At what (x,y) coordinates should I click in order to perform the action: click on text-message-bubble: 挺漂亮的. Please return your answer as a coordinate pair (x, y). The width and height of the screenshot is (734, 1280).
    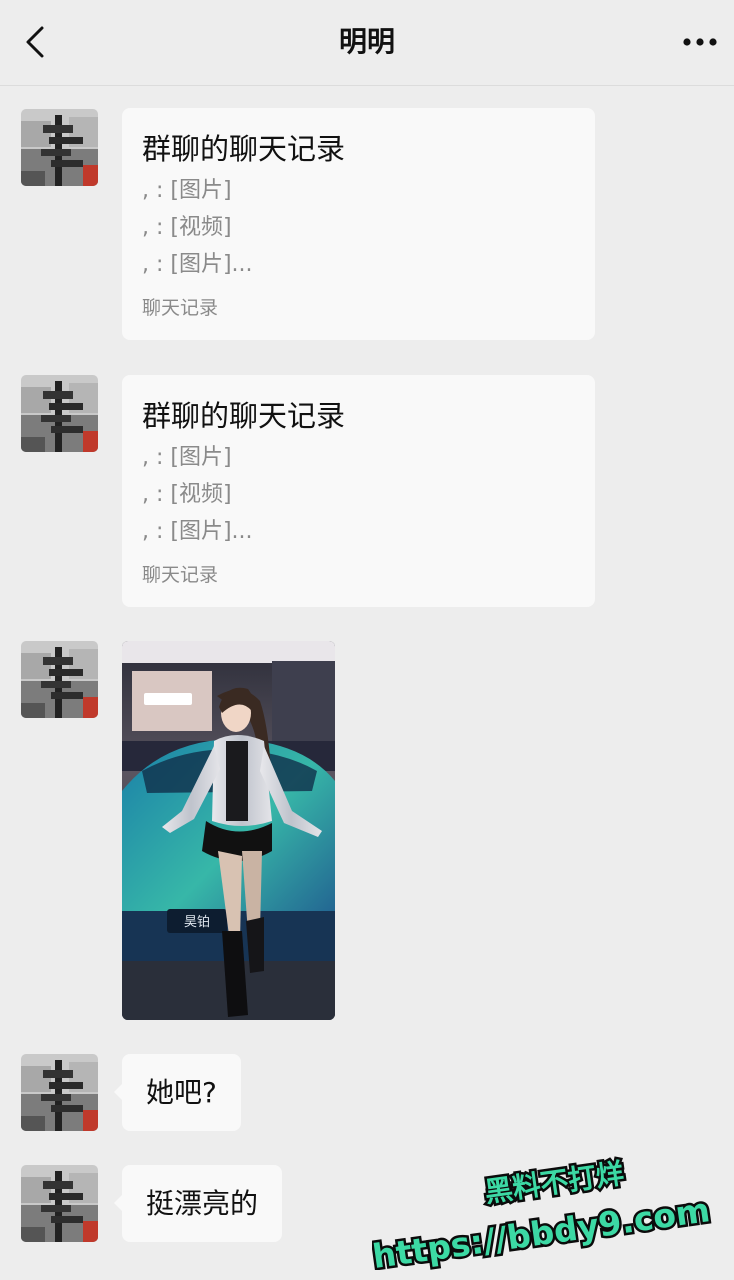
    Looking at the image, I should click on (198, 1203).